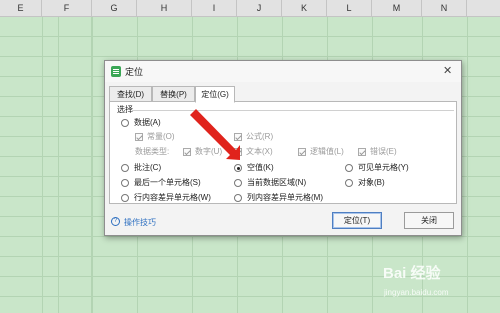 Image resolution: width=500 pixels, height=313 pixels. What do you see at coordinates (447, 70) in the screenshot?
I see `close-icon: ✕` at bounding box center [447, 70].